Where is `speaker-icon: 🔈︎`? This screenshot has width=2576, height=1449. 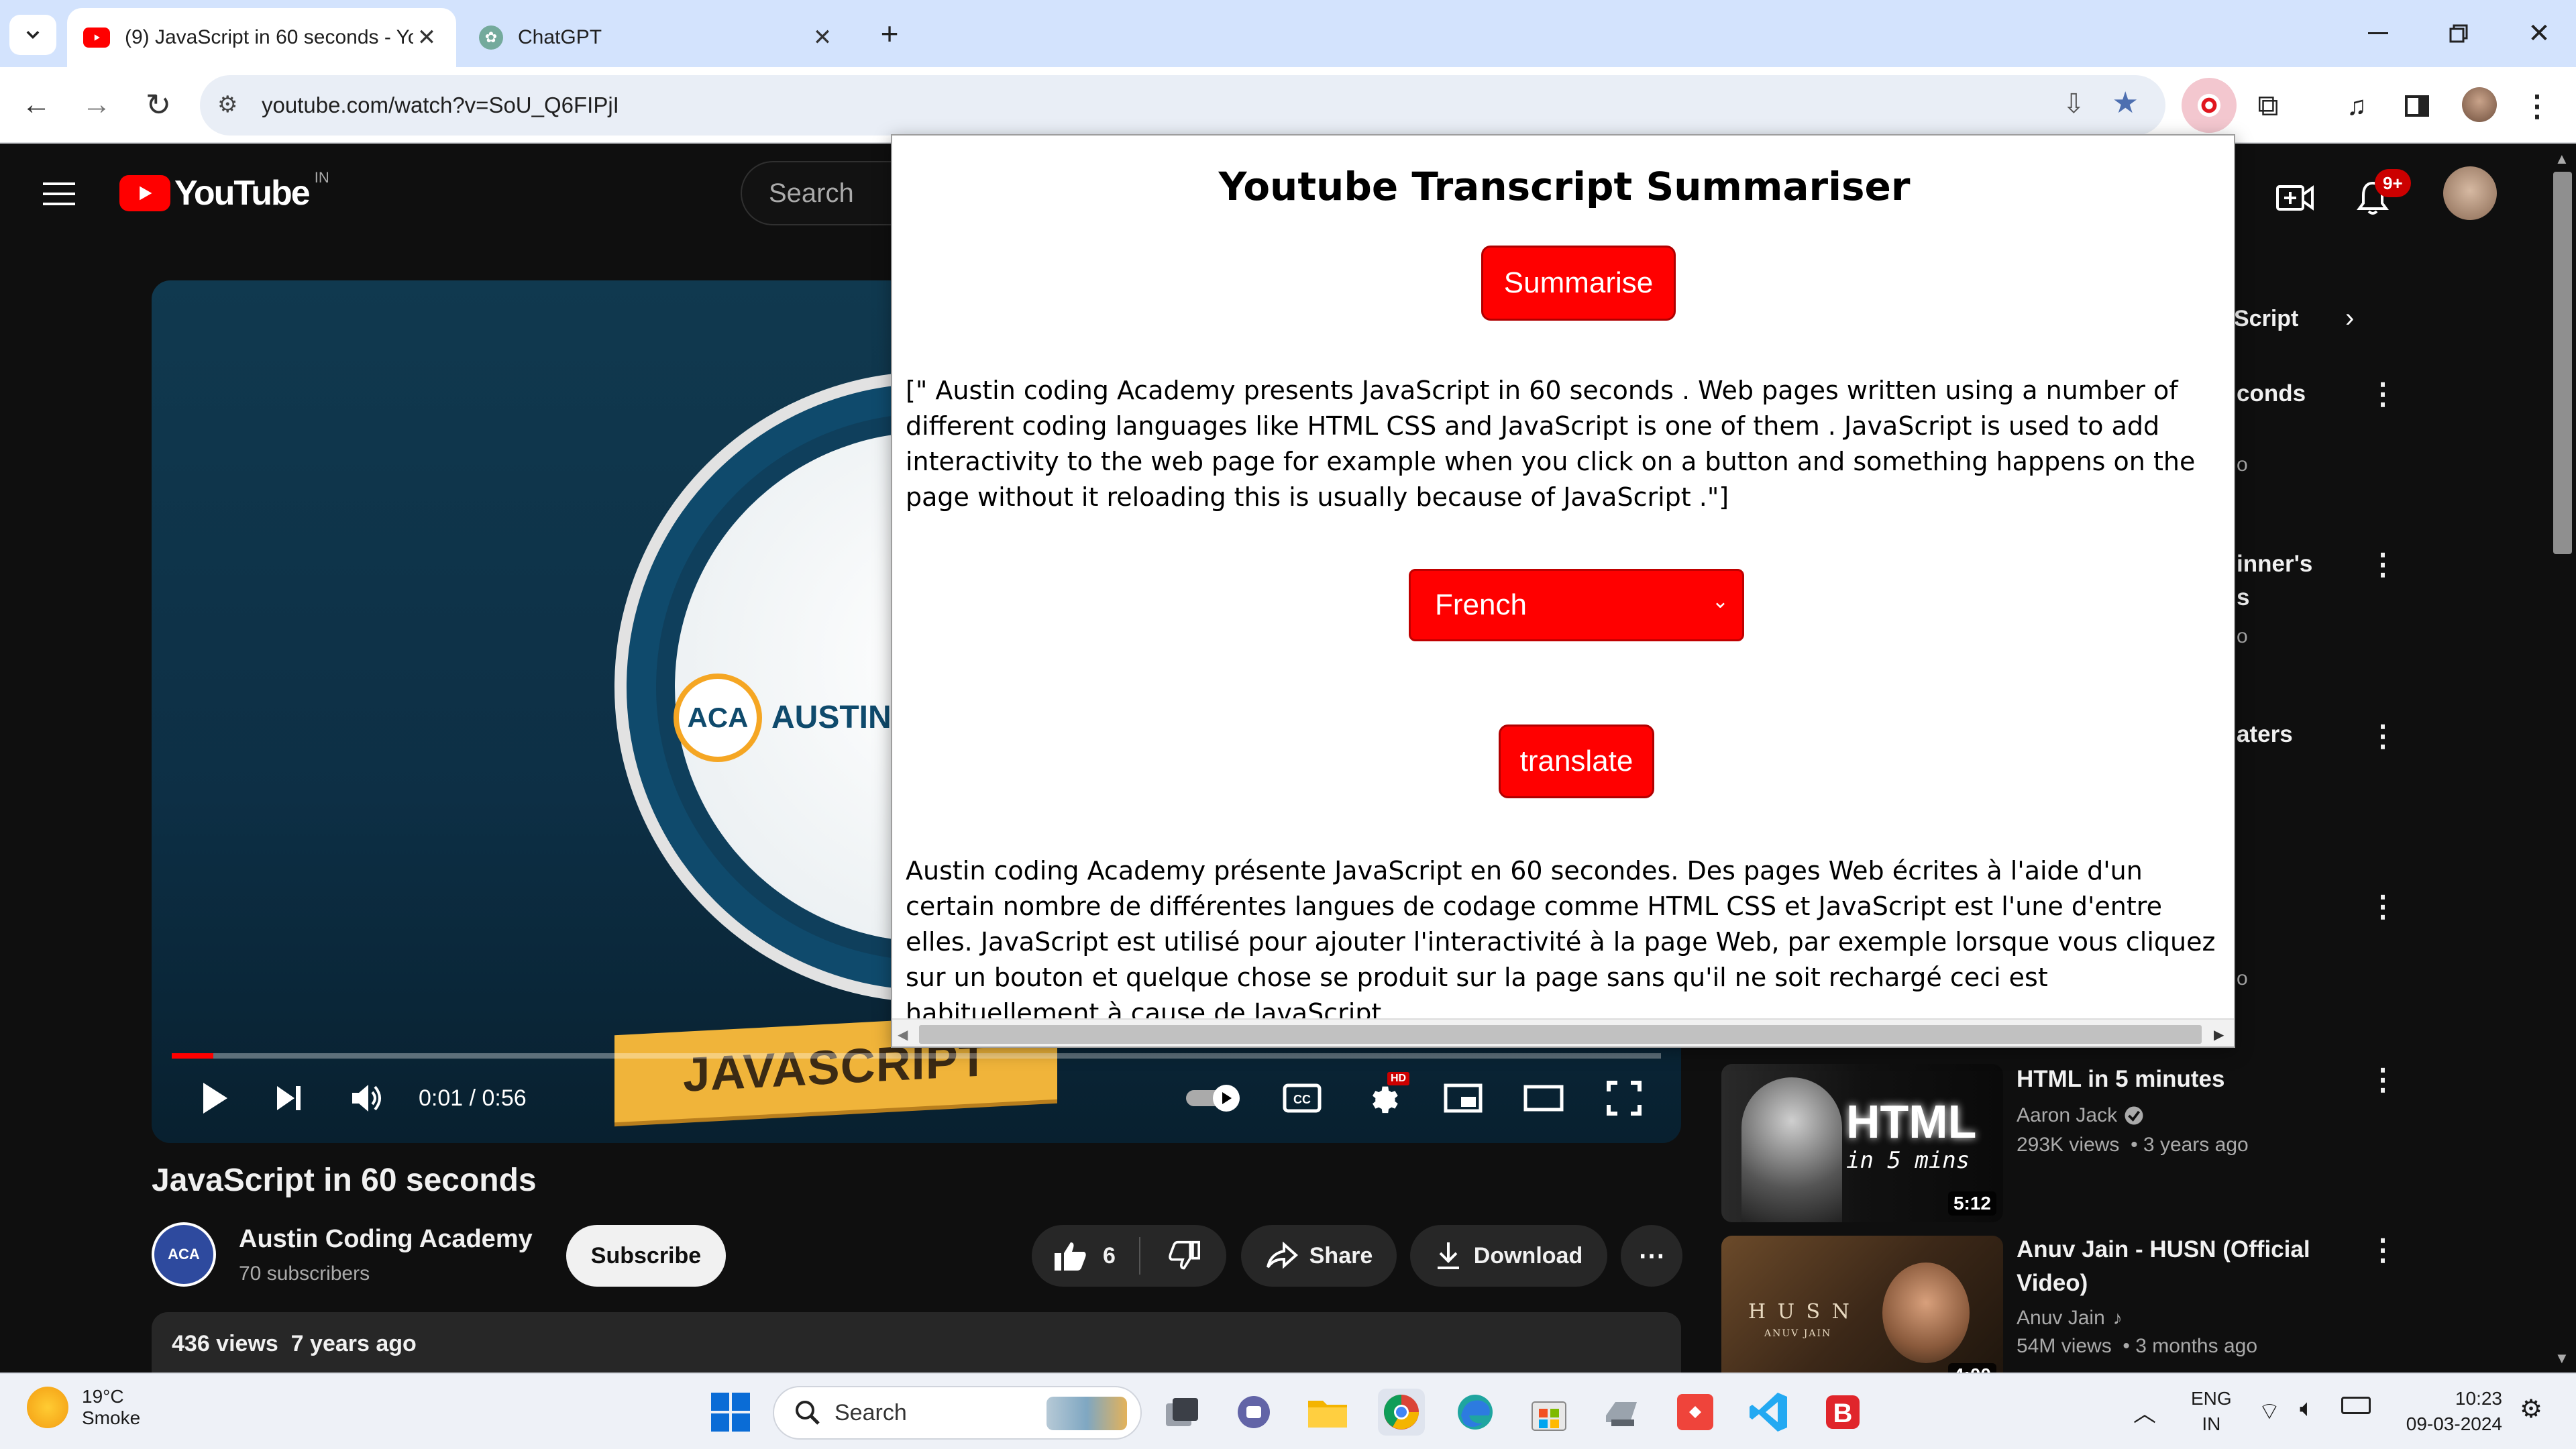 speaker-icon: 🔈︎ is located at coordinates (2307, 1408).